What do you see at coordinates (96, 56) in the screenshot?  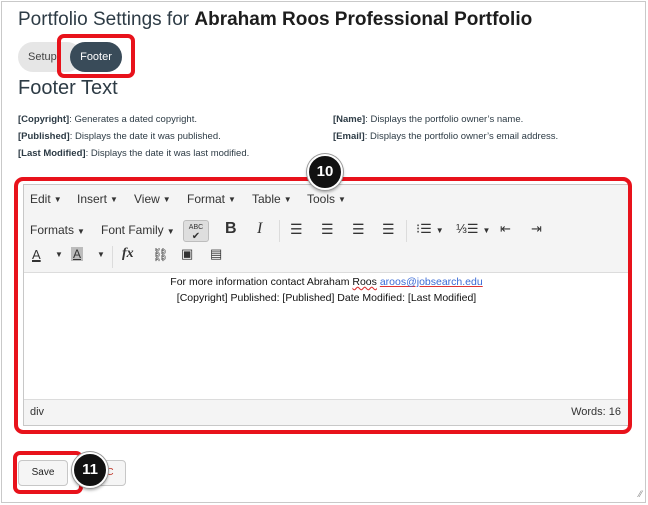 I see `footer-tab-highlight` at bounding box center [96, 56].